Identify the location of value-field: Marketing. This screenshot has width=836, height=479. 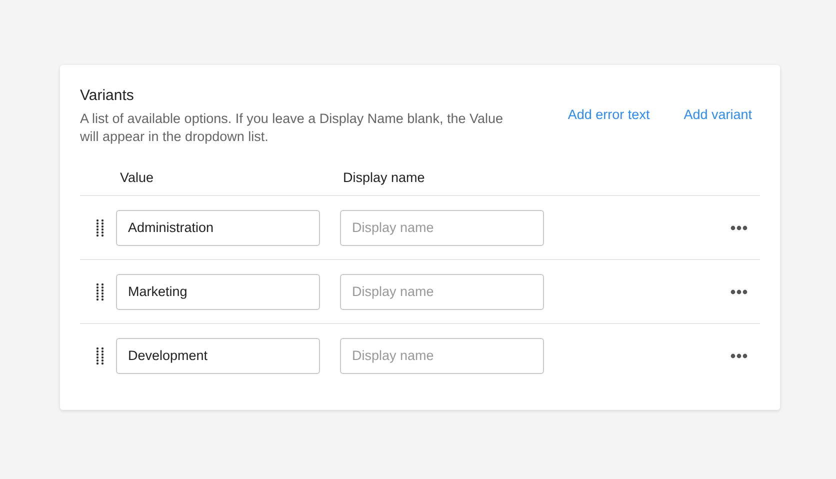
(218, 292).